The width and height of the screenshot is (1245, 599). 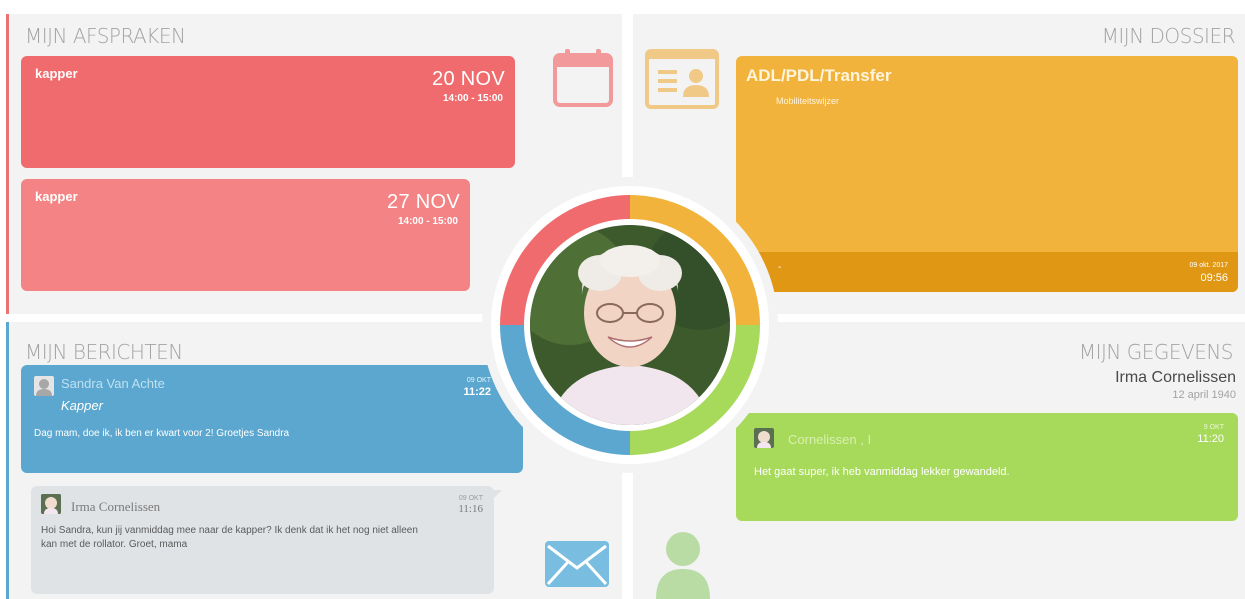 What do you see at coordinates (105, 36) in the screenshot?
I see `afspraken-title: MIJN AFSPRAKEN` at bounding box center [105, 36].